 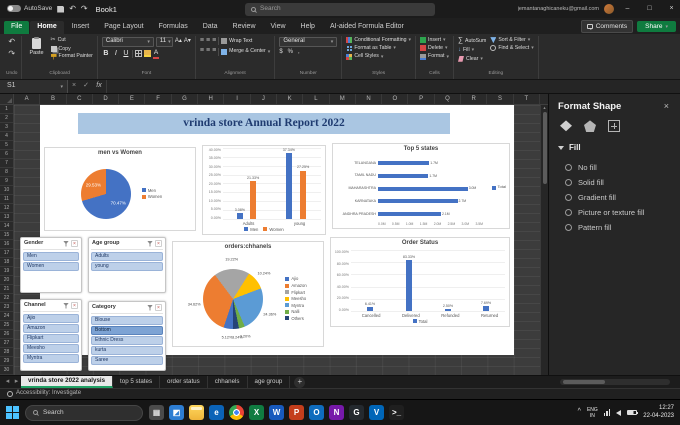 What do you see at coordinates (84, 412) in the screenshot?
I see `taskbar-search: Search` at bounding box center [84, 412].